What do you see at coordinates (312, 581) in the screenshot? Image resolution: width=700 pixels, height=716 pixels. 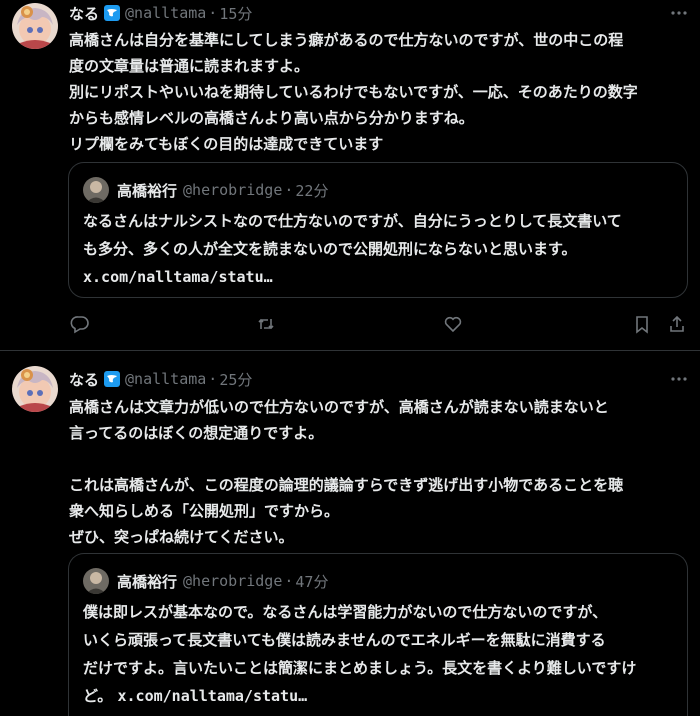 I see `quoted-timestamp: 47分` at bounding box center [312, 581].